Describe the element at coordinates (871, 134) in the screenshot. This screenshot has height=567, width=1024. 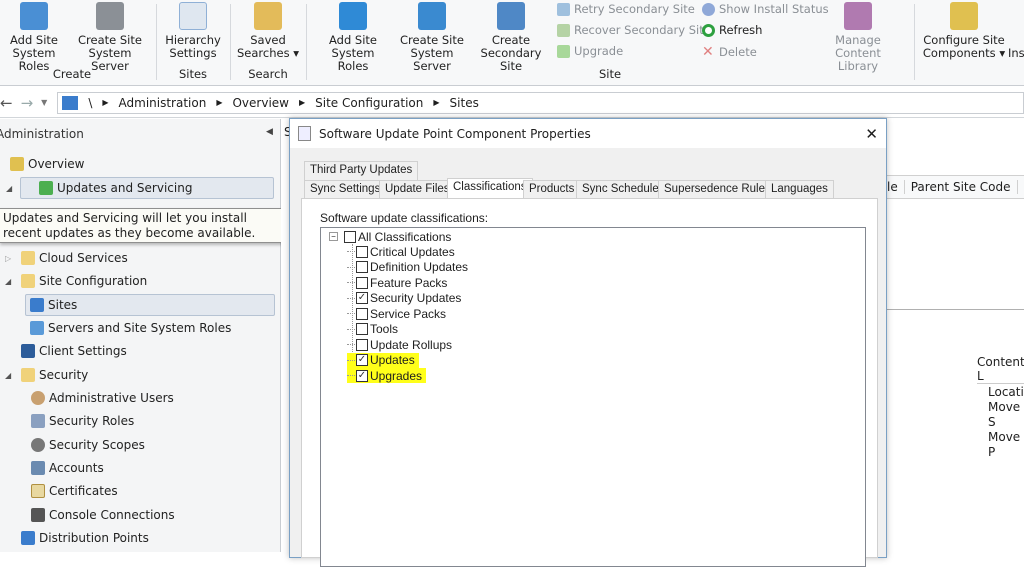
I see `close-icon: ✕` at that location.